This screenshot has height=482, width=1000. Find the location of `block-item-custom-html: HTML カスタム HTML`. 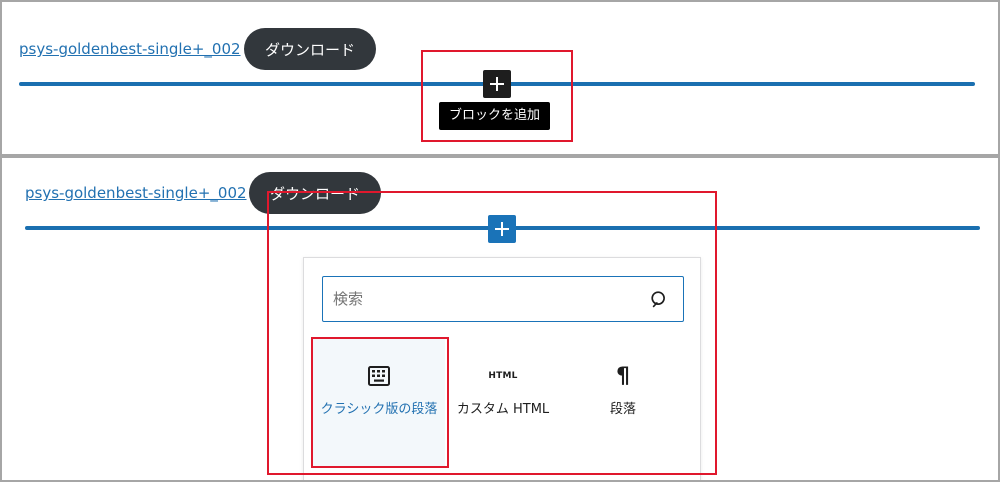

block-item-custom-html: HTML カスタム HTML is located at coordinates (503, 402).